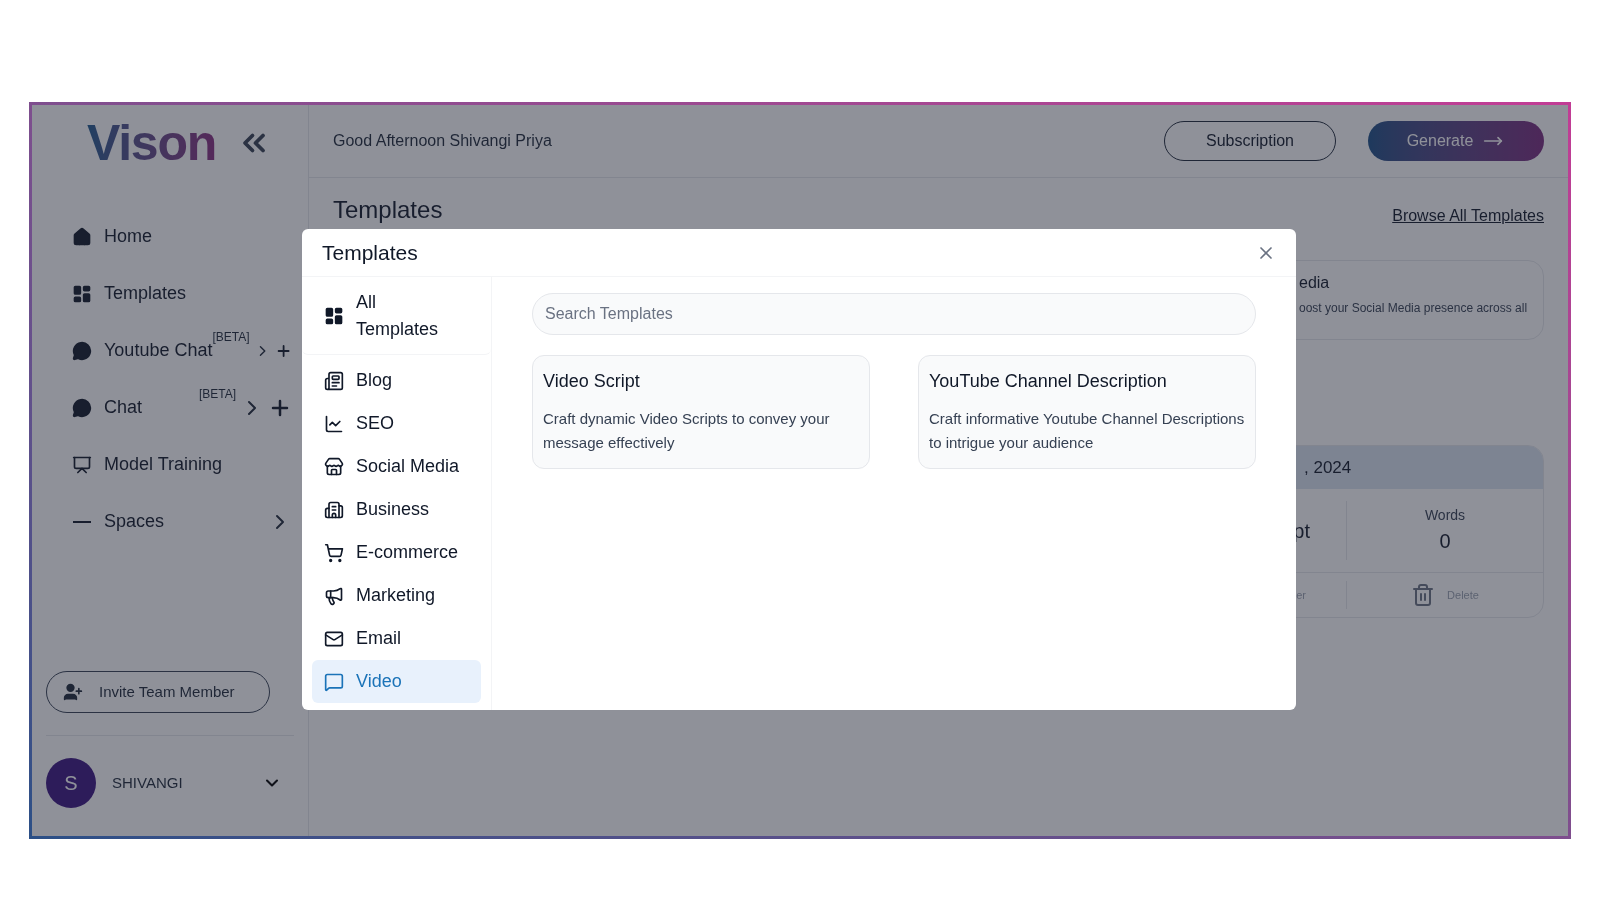  Describe the element at coordinates (1468, 216) in the screenshot. I see `browse-all-link: Browse All Templates` at that location.